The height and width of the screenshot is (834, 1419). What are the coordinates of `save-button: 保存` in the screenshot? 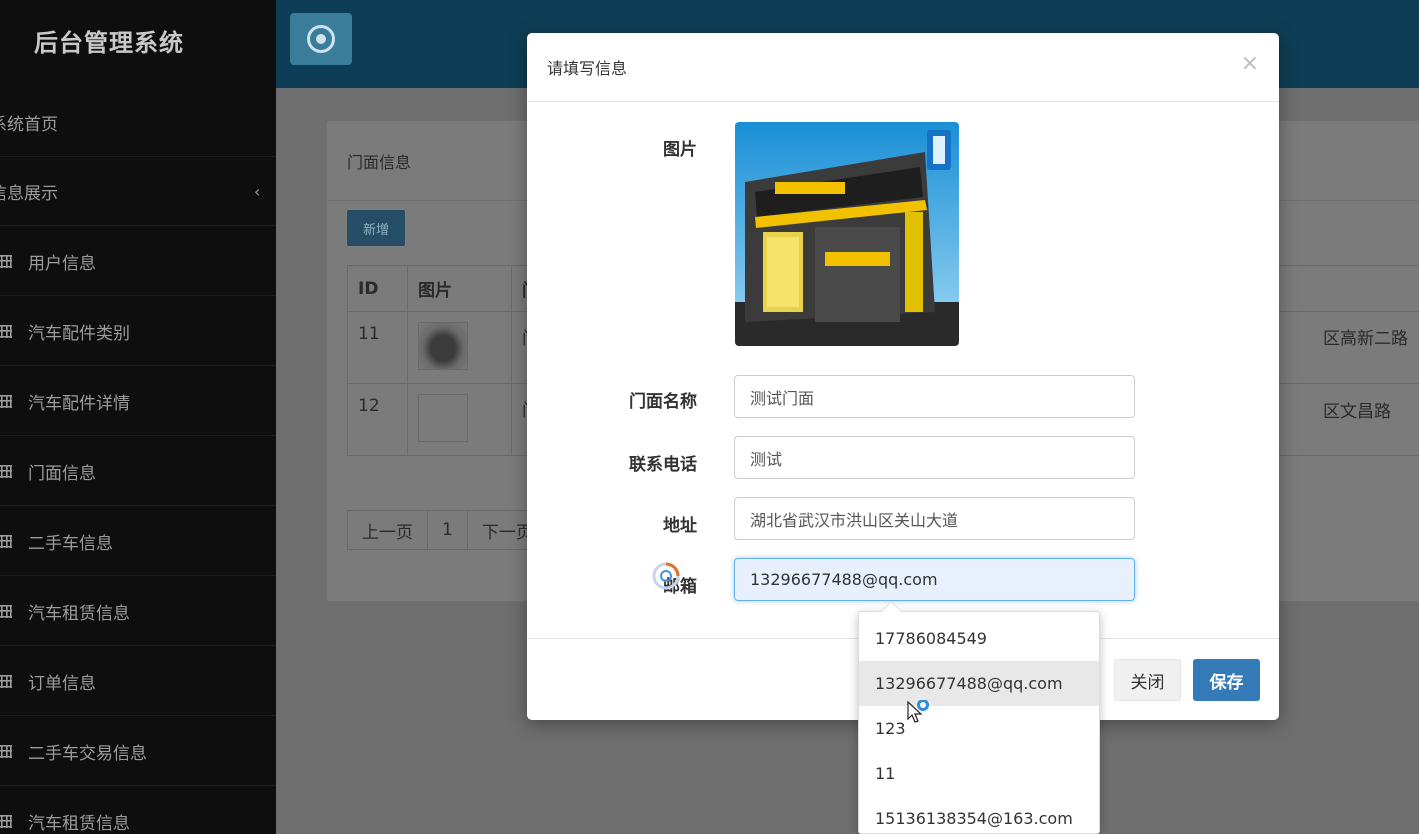 It's located at (1226, 680).